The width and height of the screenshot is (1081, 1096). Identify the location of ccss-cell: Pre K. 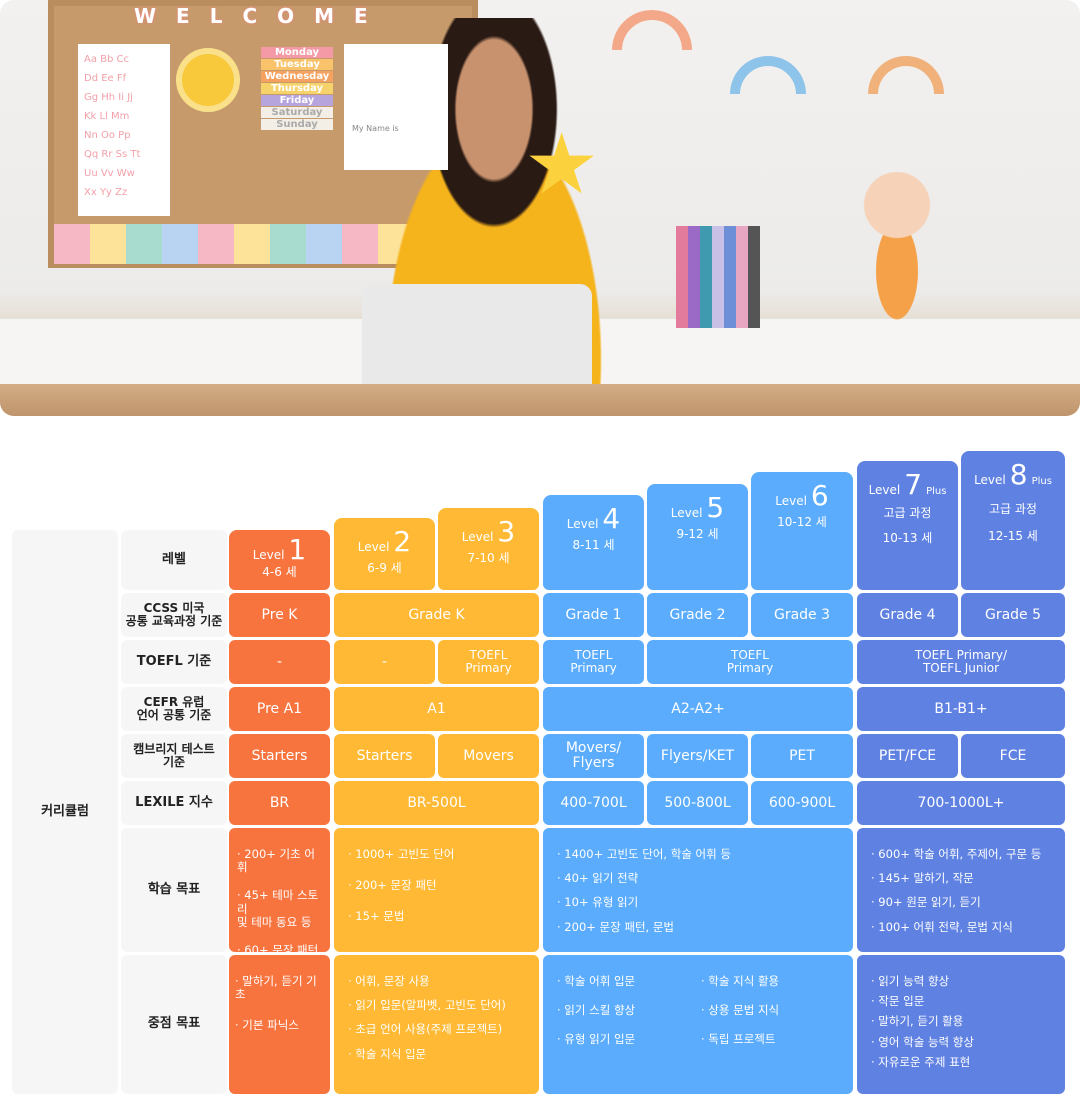
(279, 615).